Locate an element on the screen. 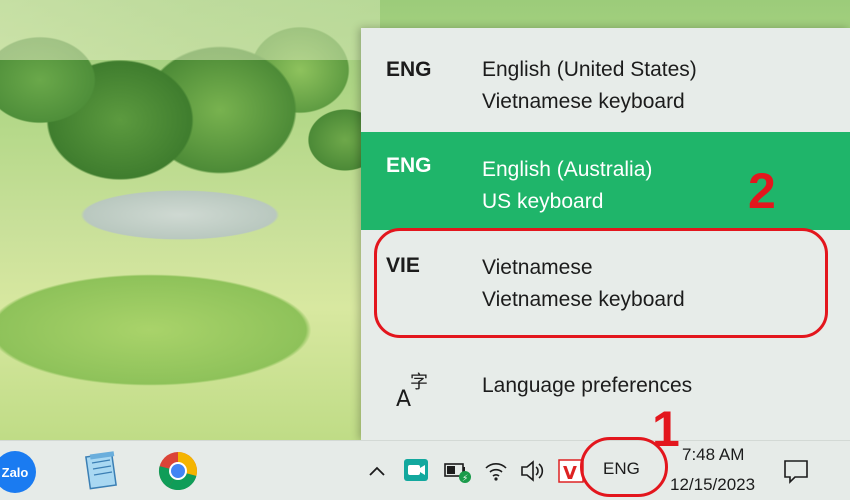  zalo-label: Zalo is located at coordinates (15, 472).